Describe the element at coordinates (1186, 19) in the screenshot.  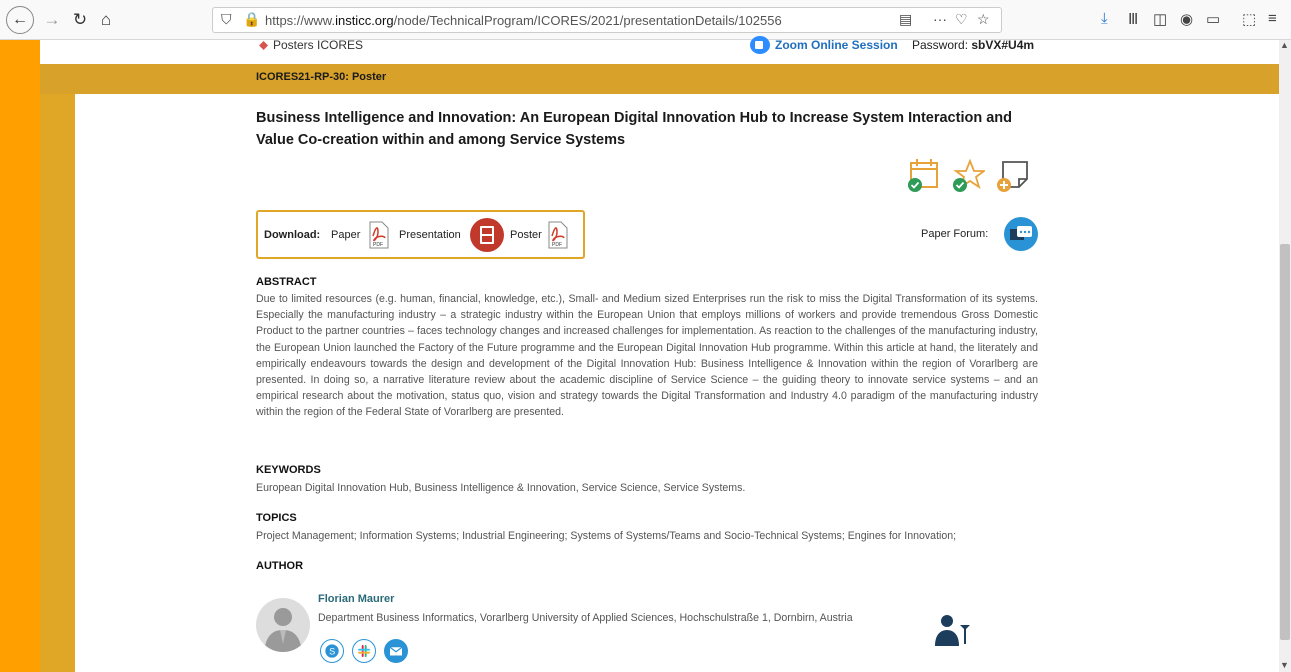
I see `account-icon: ◉` at that location.